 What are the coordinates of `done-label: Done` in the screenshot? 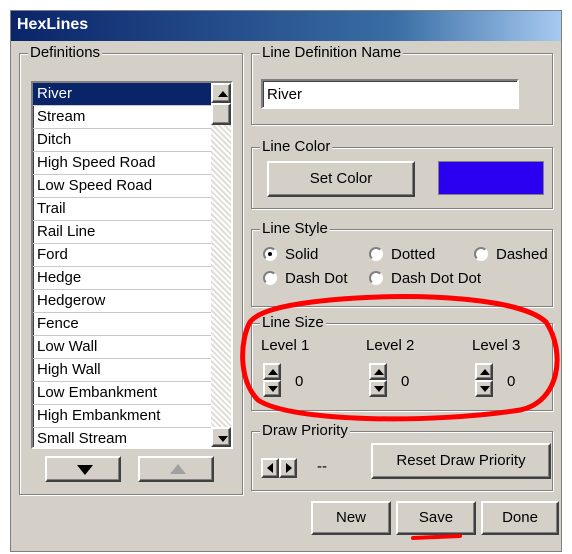 It's located at (520, 517).